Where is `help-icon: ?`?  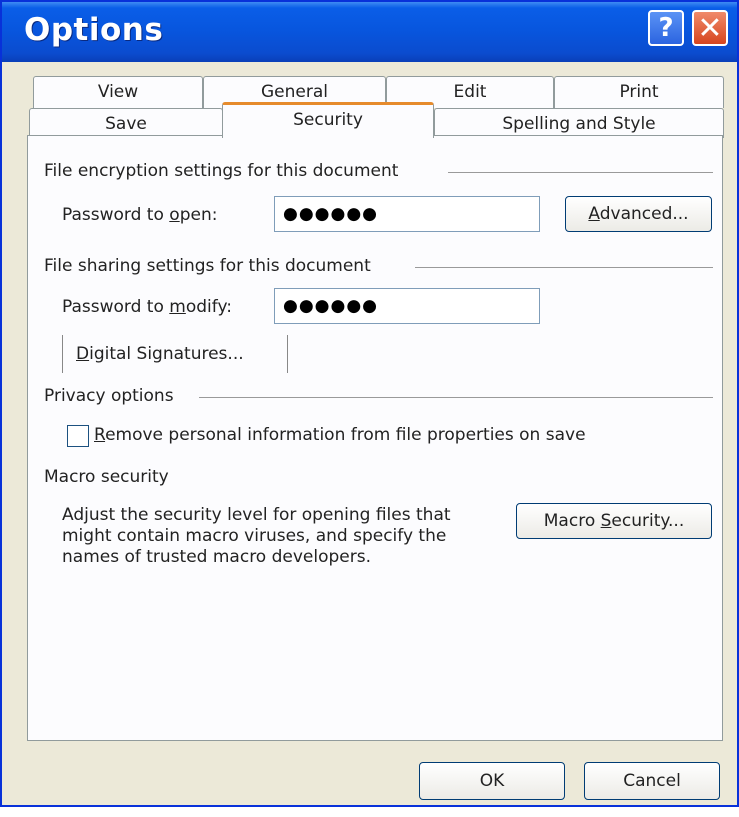
help-icon: ? is located at coordinates (666, 28).